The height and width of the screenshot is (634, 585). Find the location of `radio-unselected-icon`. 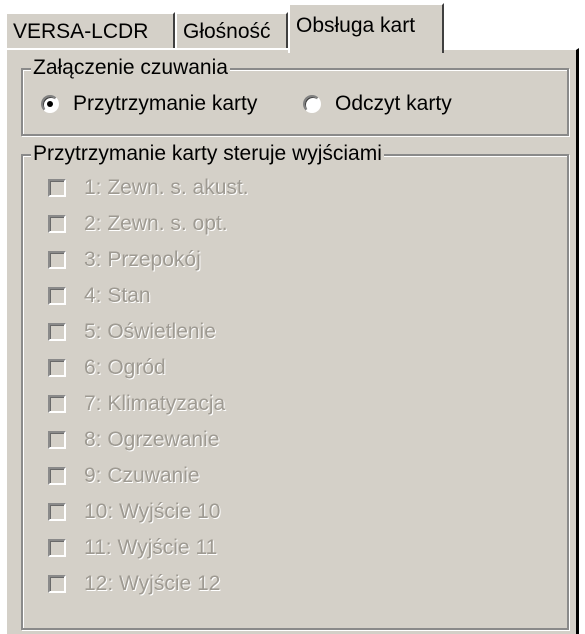

radio-unselected-icon is located at coordinates (312, 104).